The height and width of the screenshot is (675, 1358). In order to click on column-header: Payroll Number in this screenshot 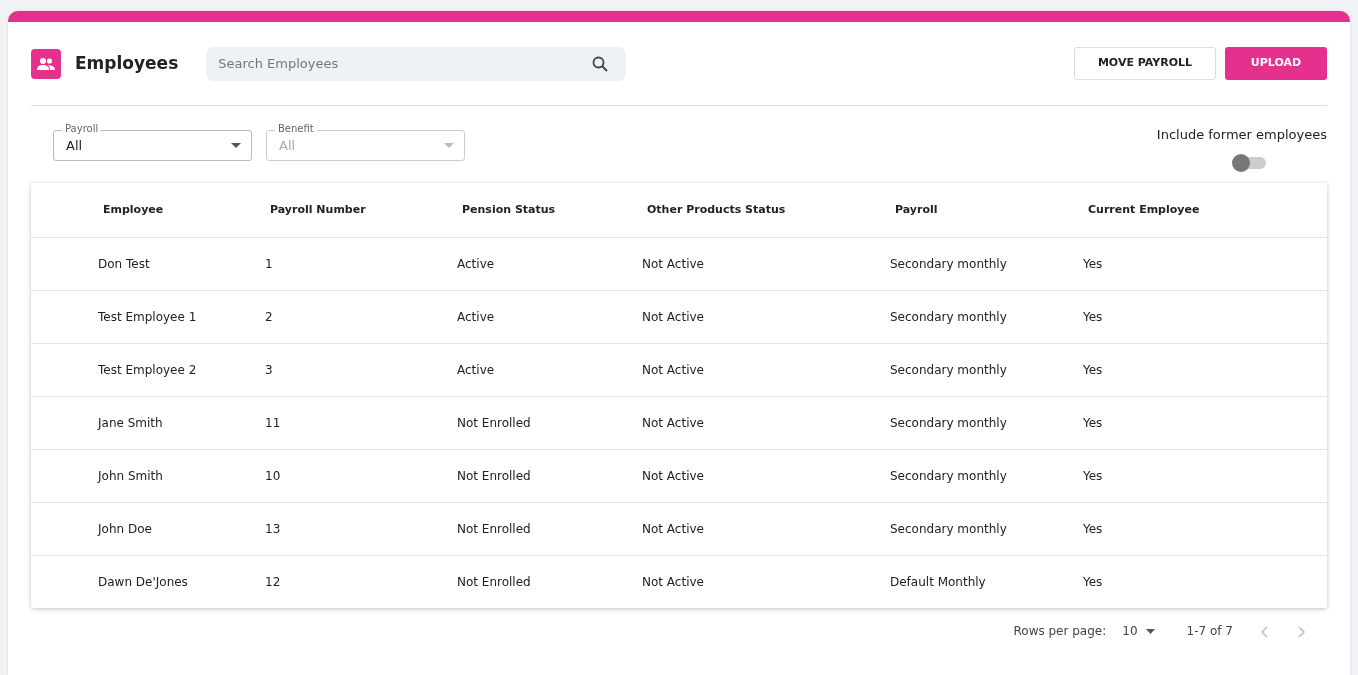, I will do `click(361, 210)`.